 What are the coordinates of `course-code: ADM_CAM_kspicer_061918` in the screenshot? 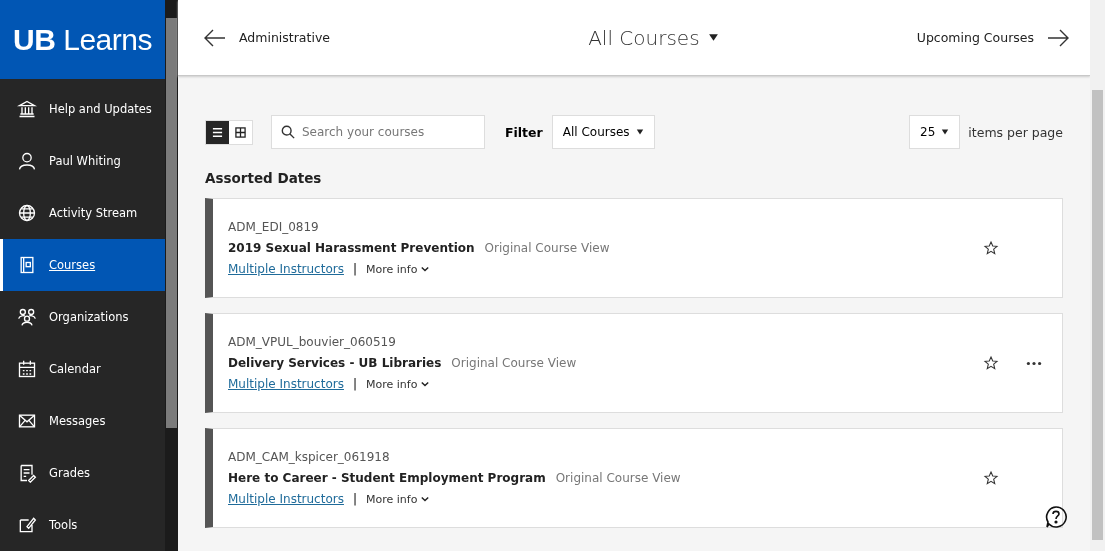 It's located at (309, 457).